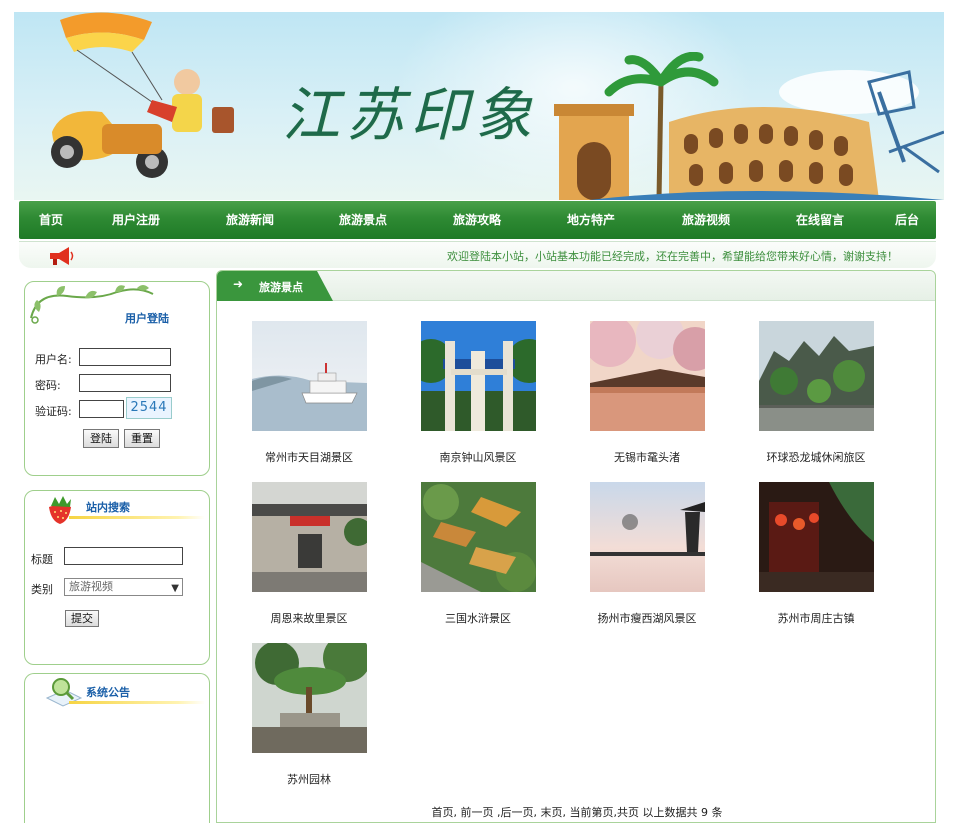 The height and width of the screenshot is (823, 960). Describe the element at coordinates (117, 748) in the screenshot. I see `announcement-box: 系统公告` at that location.